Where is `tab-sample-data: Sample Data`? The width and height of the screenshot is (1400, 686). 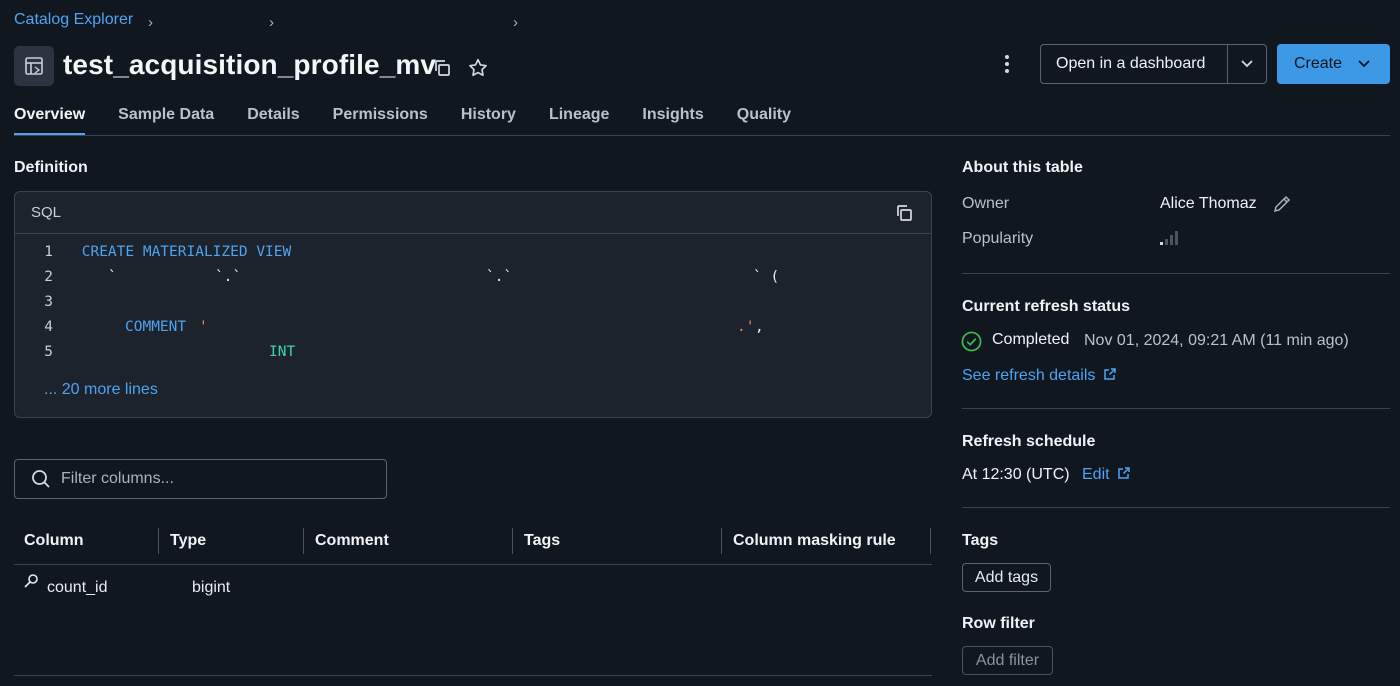
tab-sample-data: Sample Data is located at coordinates (166, 121).